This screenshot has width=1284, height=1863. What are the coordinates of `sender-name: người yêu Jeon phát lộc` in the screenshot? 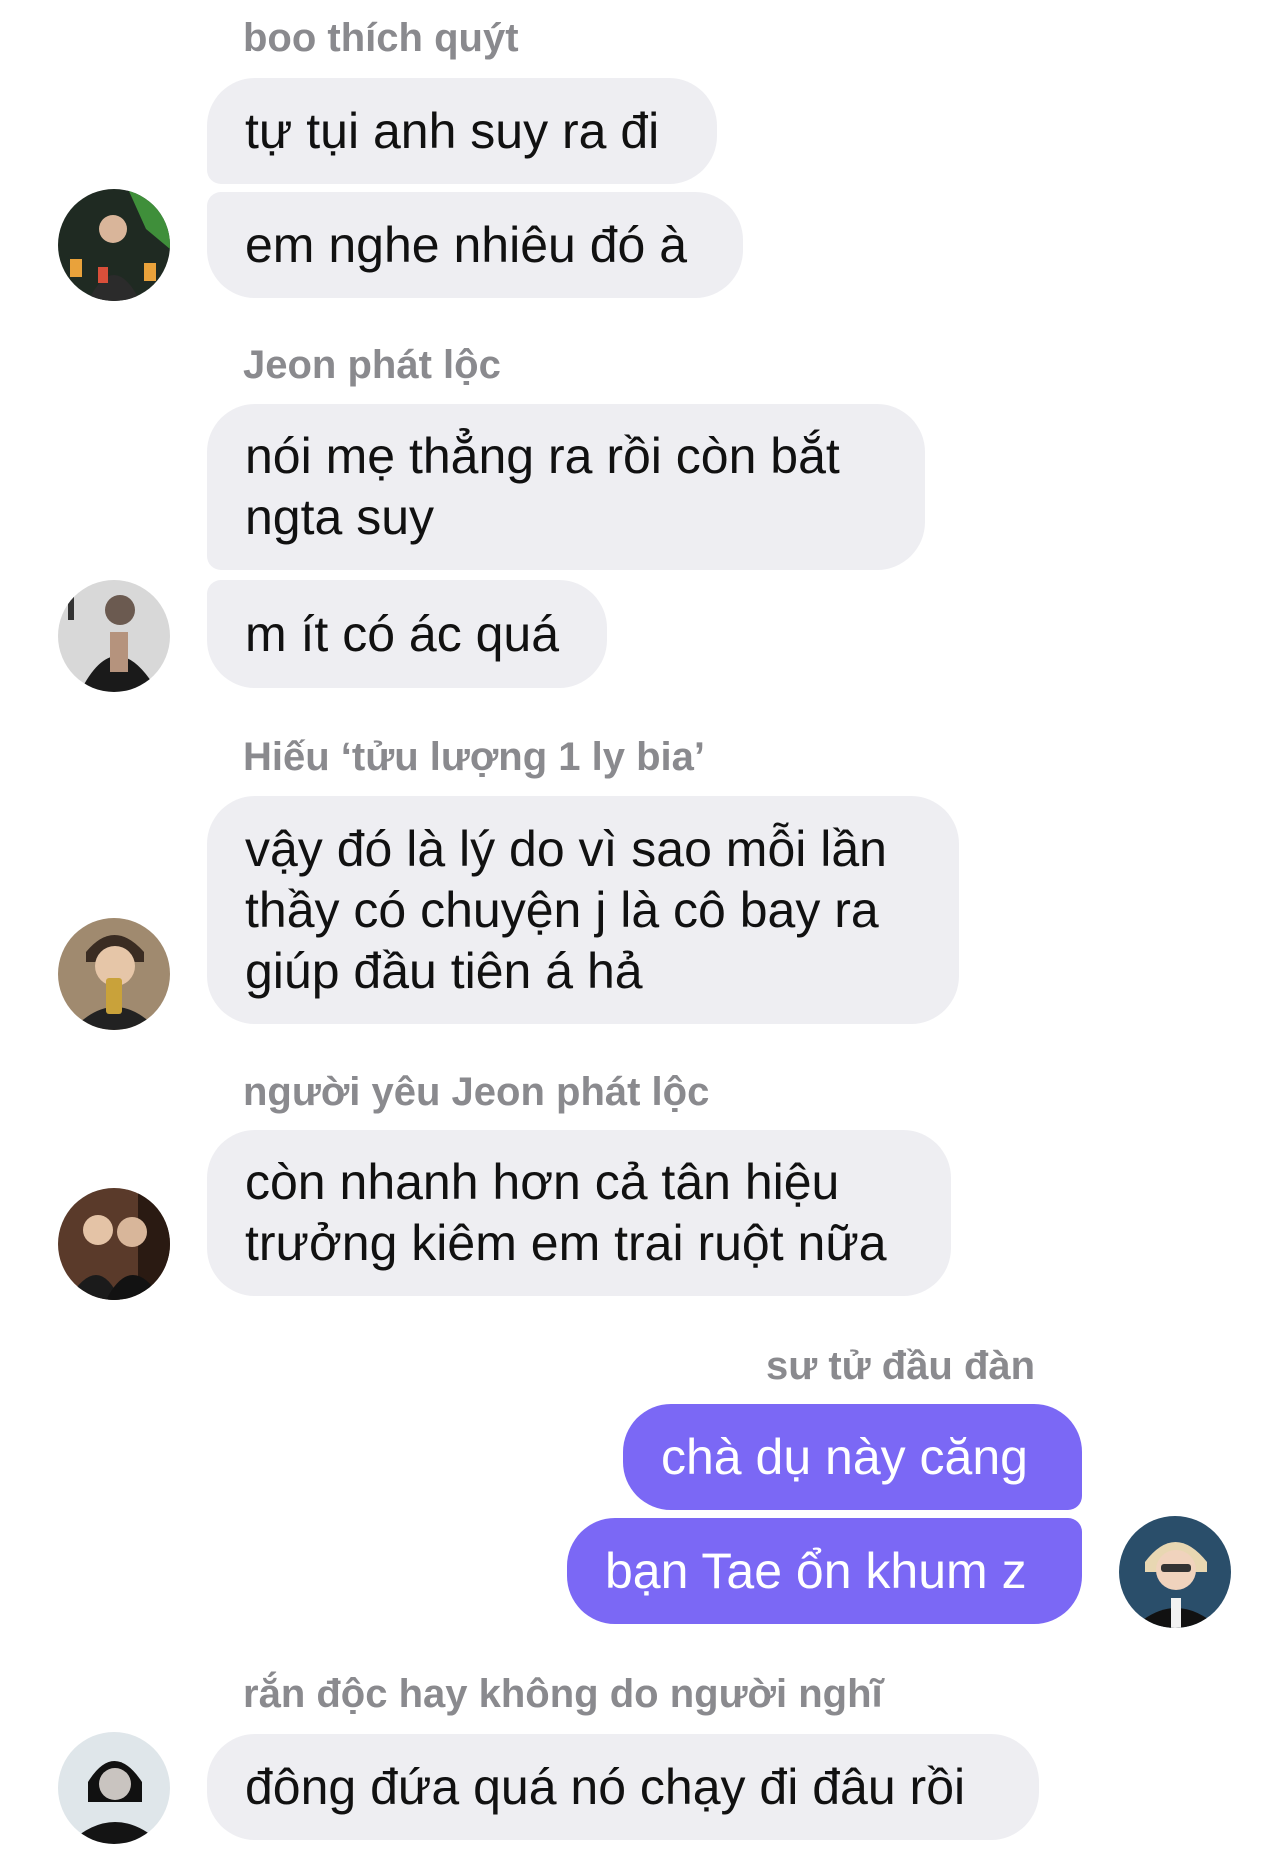 It's located at (476, 1092).